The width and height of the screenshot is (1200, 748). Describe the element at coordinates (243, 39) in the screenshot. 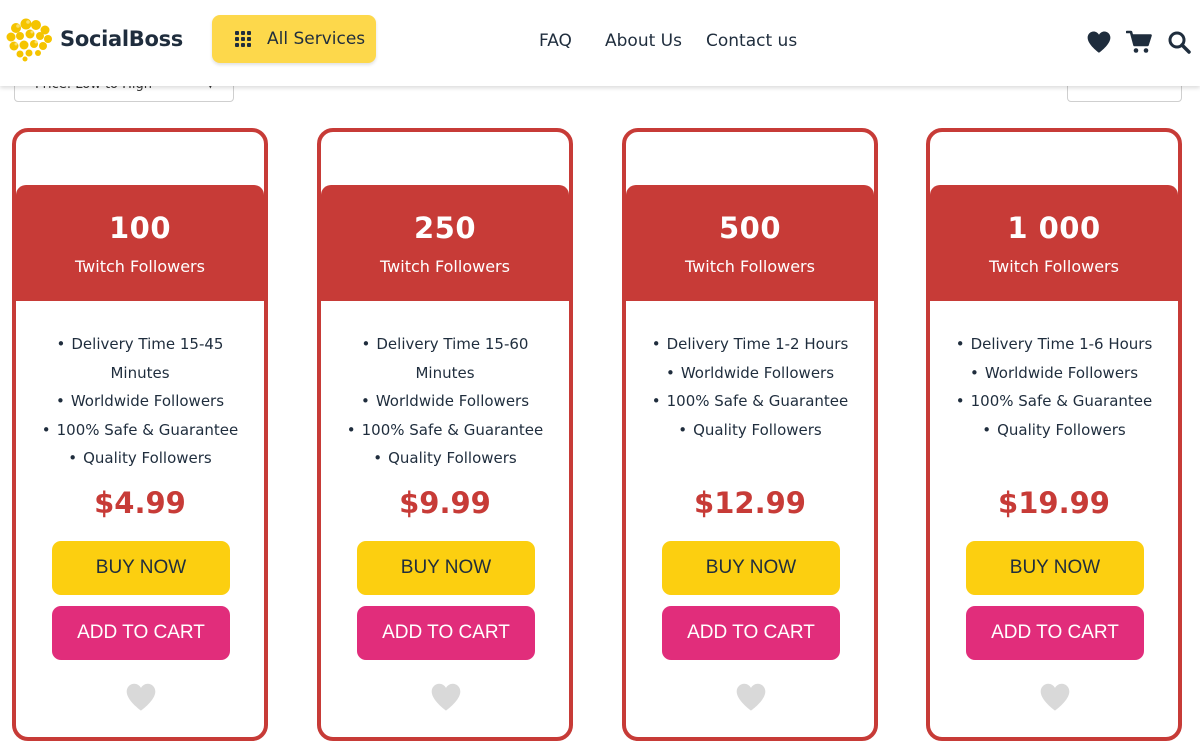

I see `grid-icon` at that location.